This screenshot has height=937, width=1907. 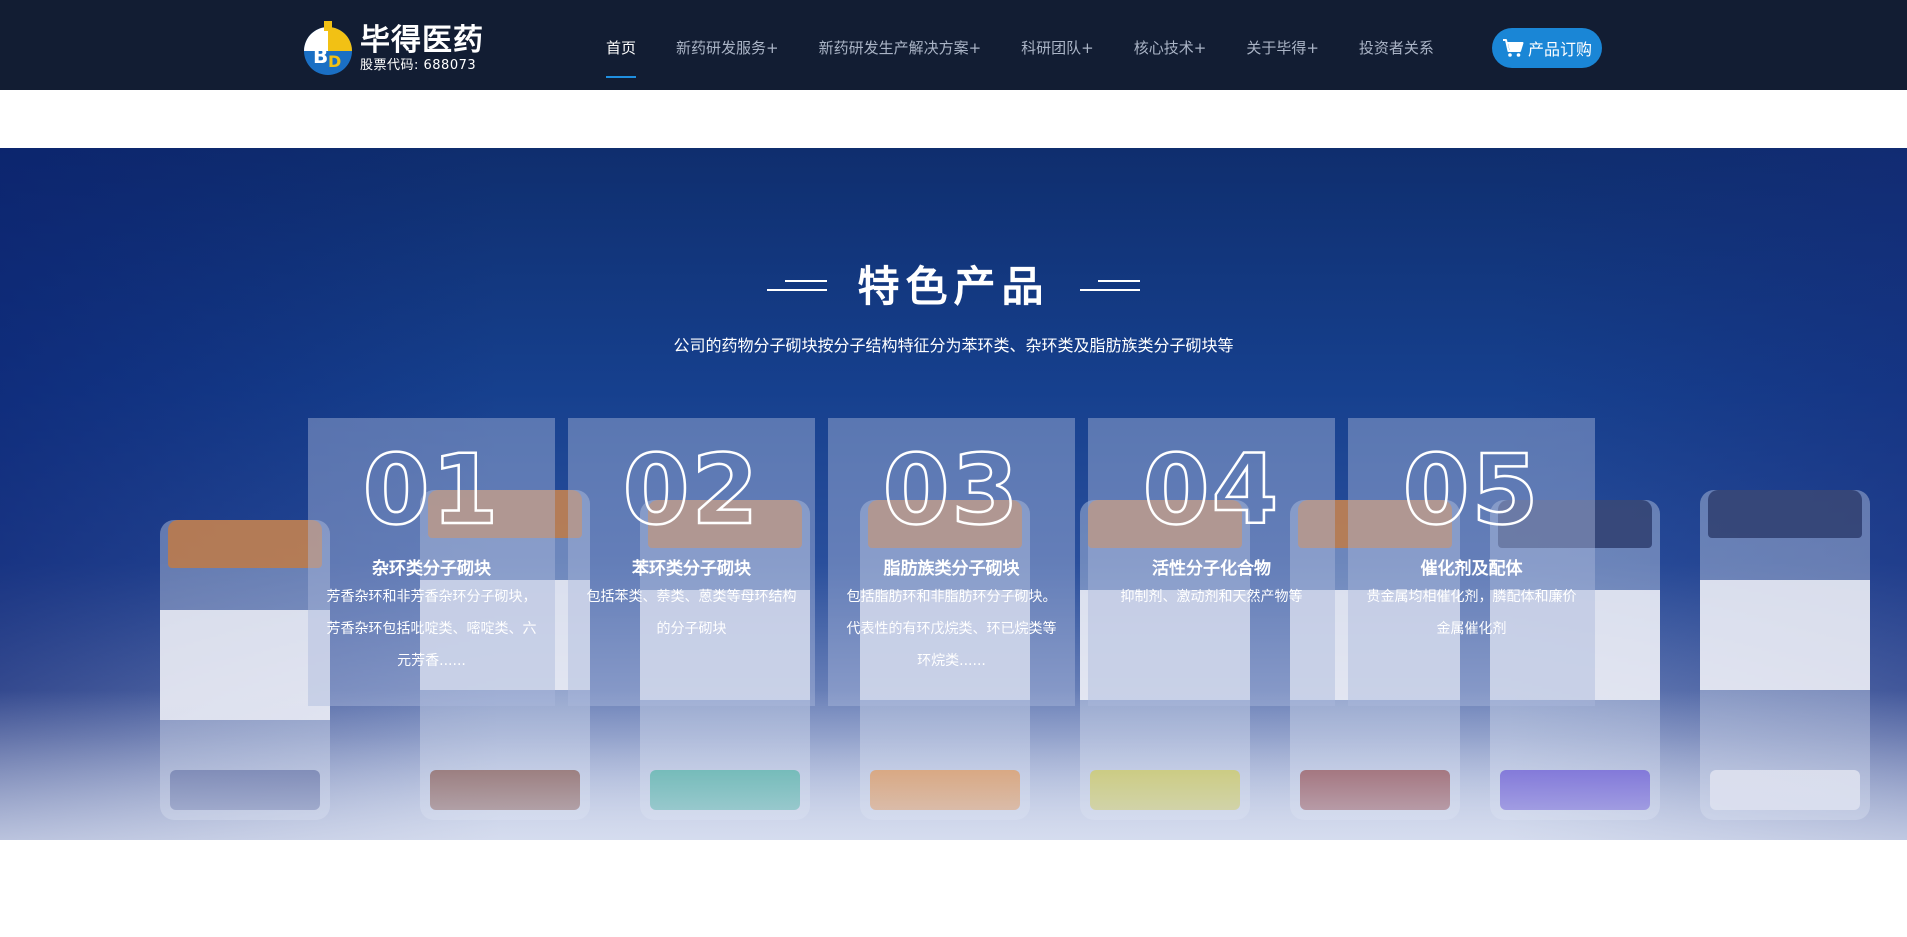 I want to click on card-title: 催化剂及配体, so click(x=1471, y=569).